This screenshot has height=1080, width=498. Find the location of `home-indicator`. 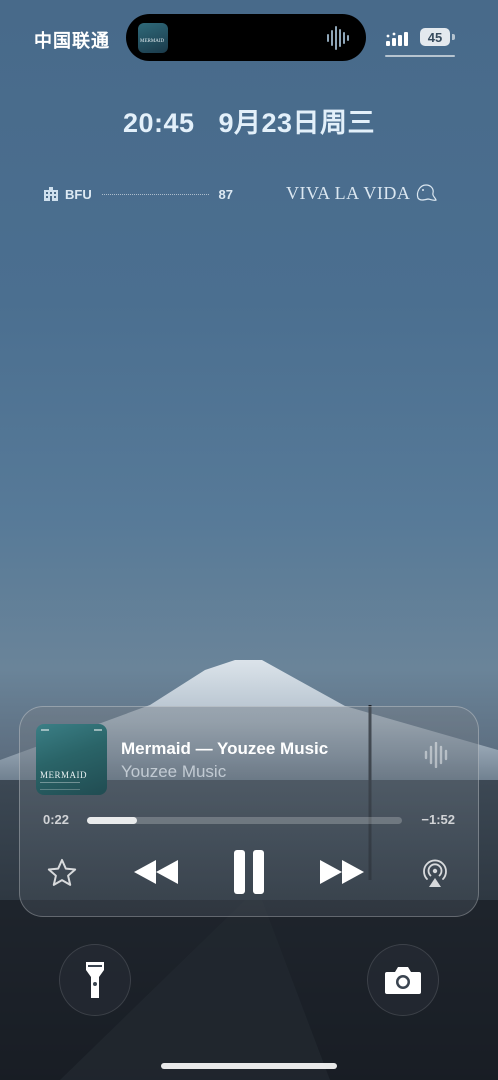

home-indicator is located at coordinates (249, 1066).